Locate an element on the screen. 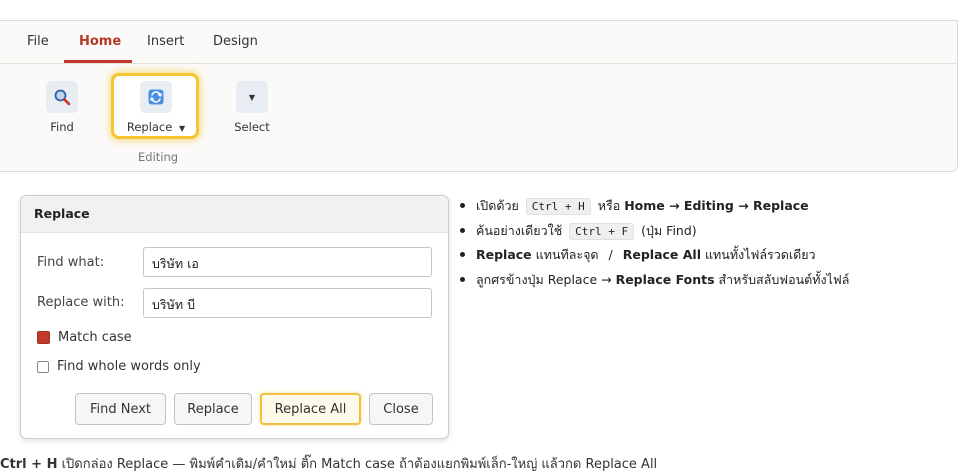 This screenshot has height=474, width=960. close-button: Close is located at coordinates (401, 409).